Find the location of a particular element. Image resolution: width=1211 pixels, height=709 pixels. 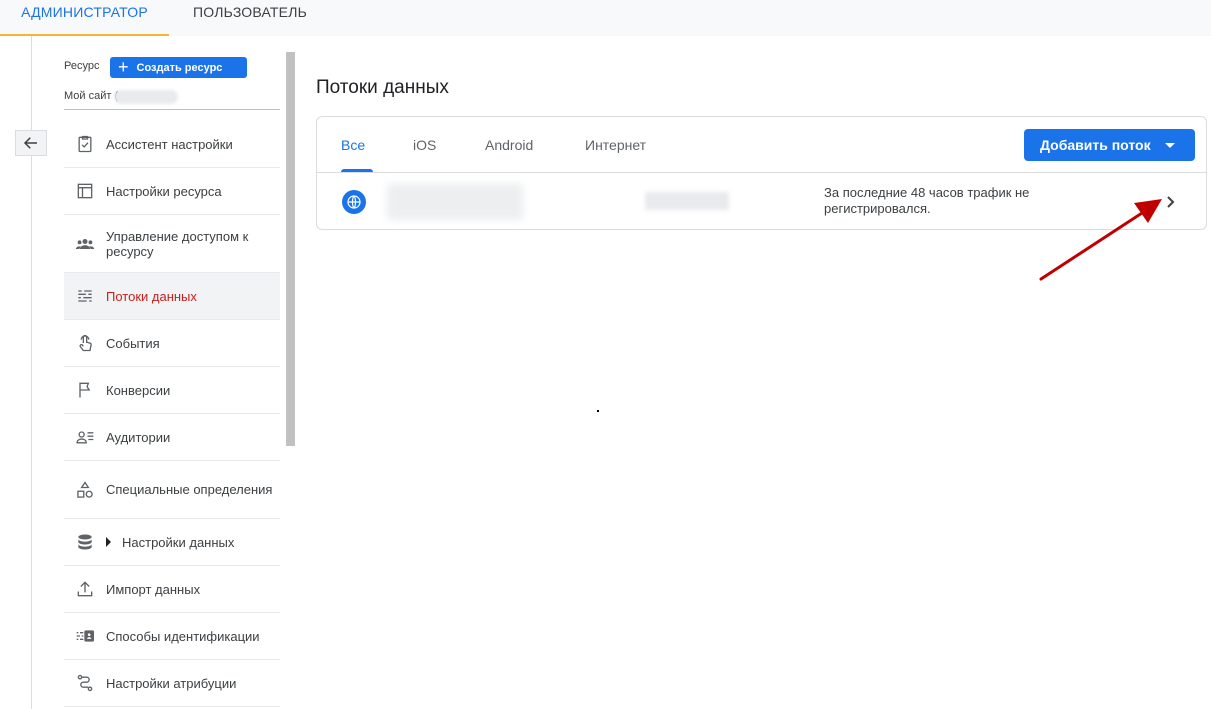

sidebar-item-label: Импорт данных is located at coordinates (153, 589).